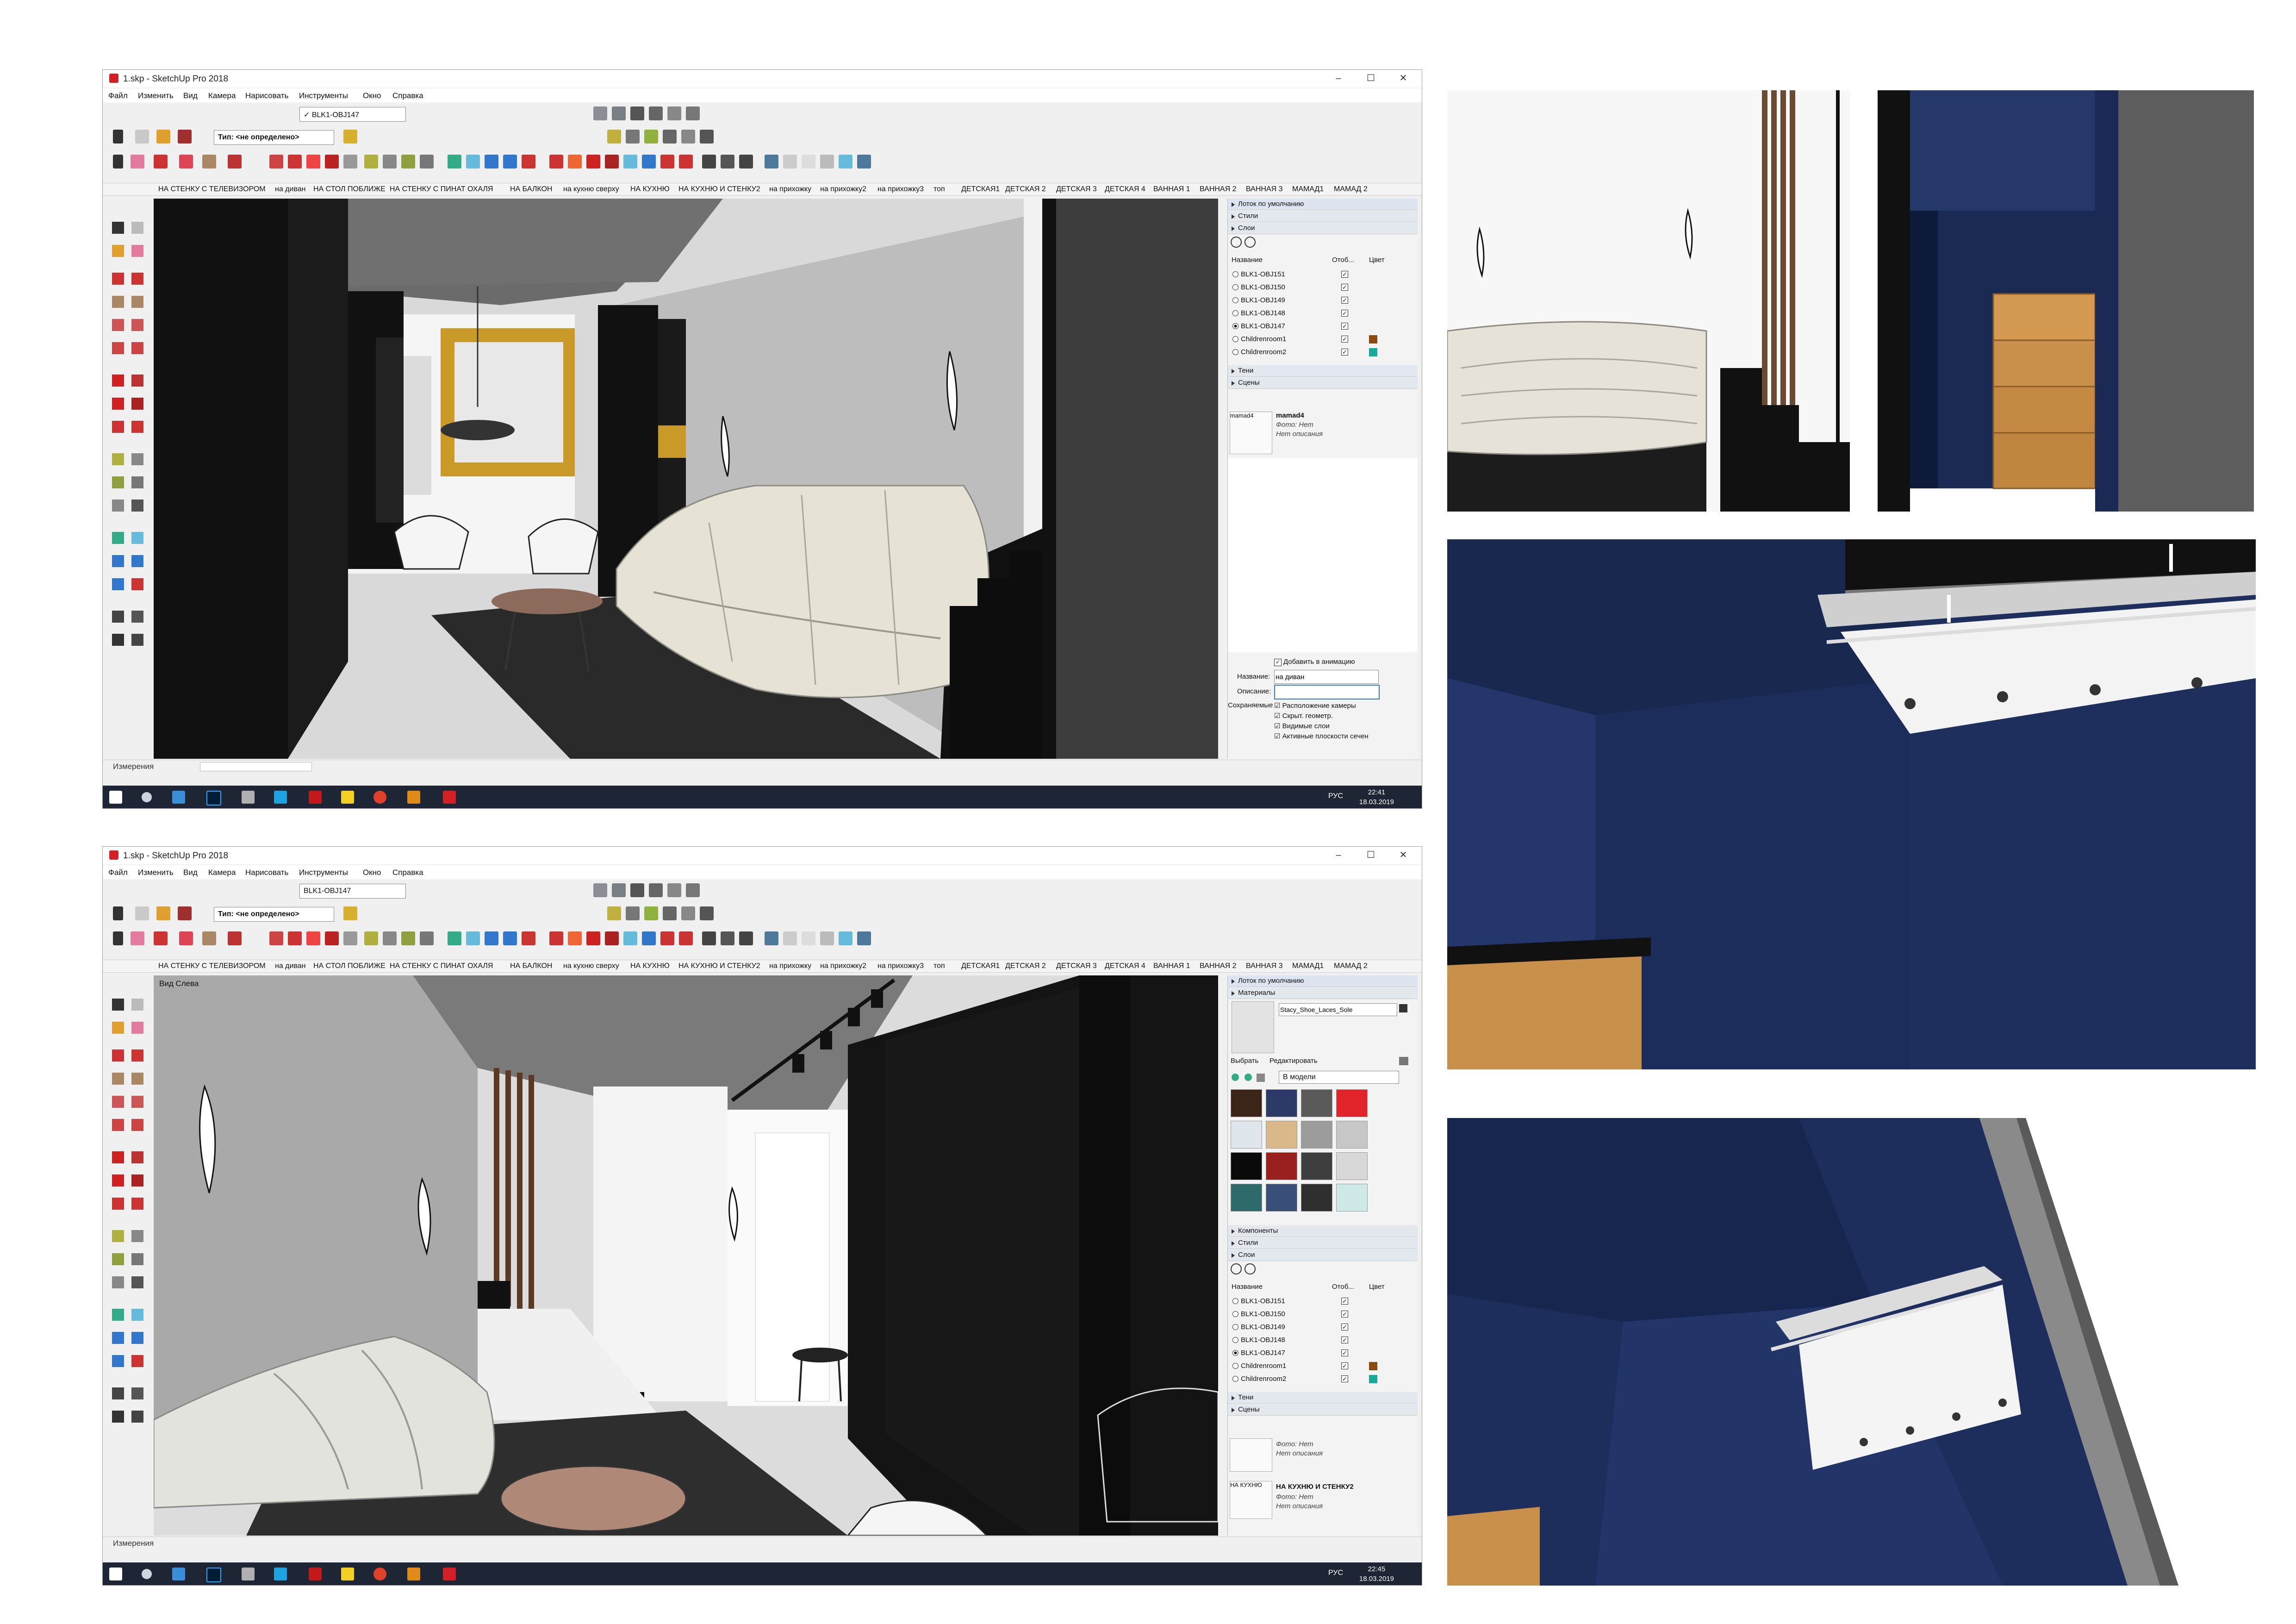 Image resolution: width=2296 pixels, height=1624 pixels. I want to click on save-prop-item: ☑ Расположение камеры, so click(1315, 705).